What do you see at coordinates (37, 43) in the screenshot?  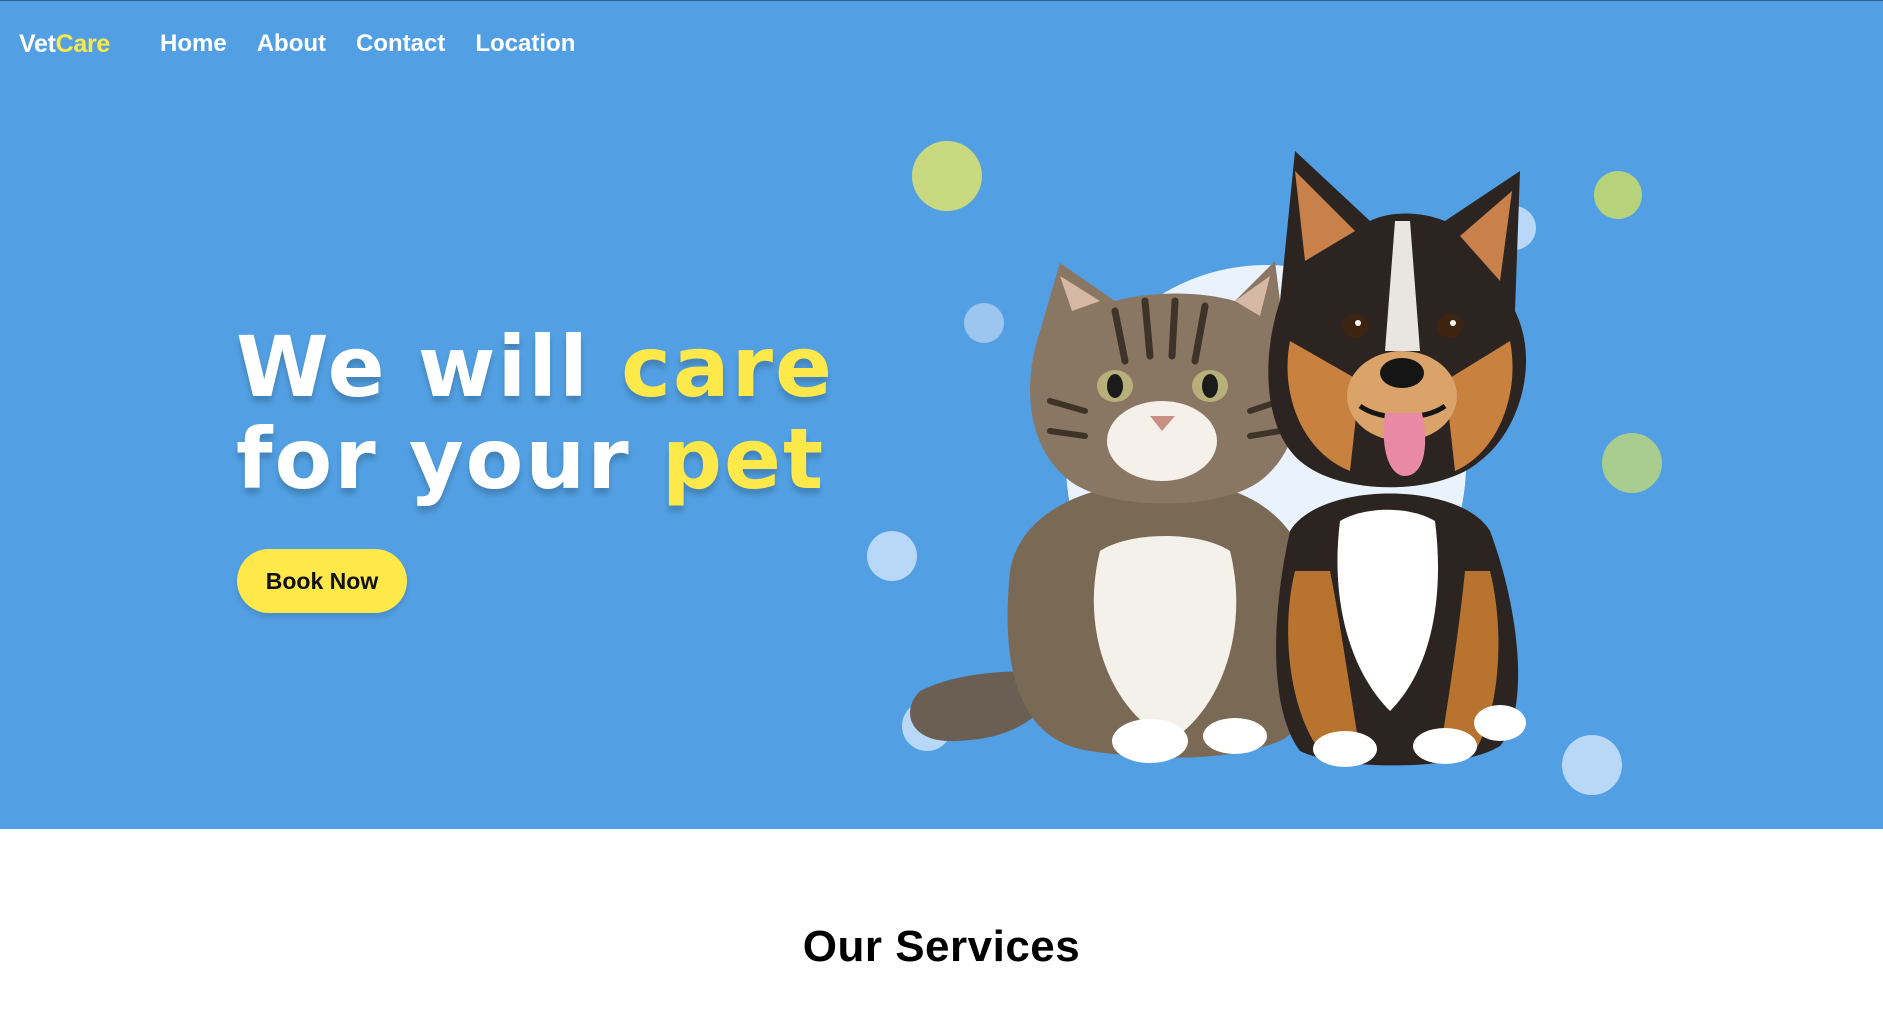 I see `logo-text-vet: Vet` at bounding box center [37, 43].